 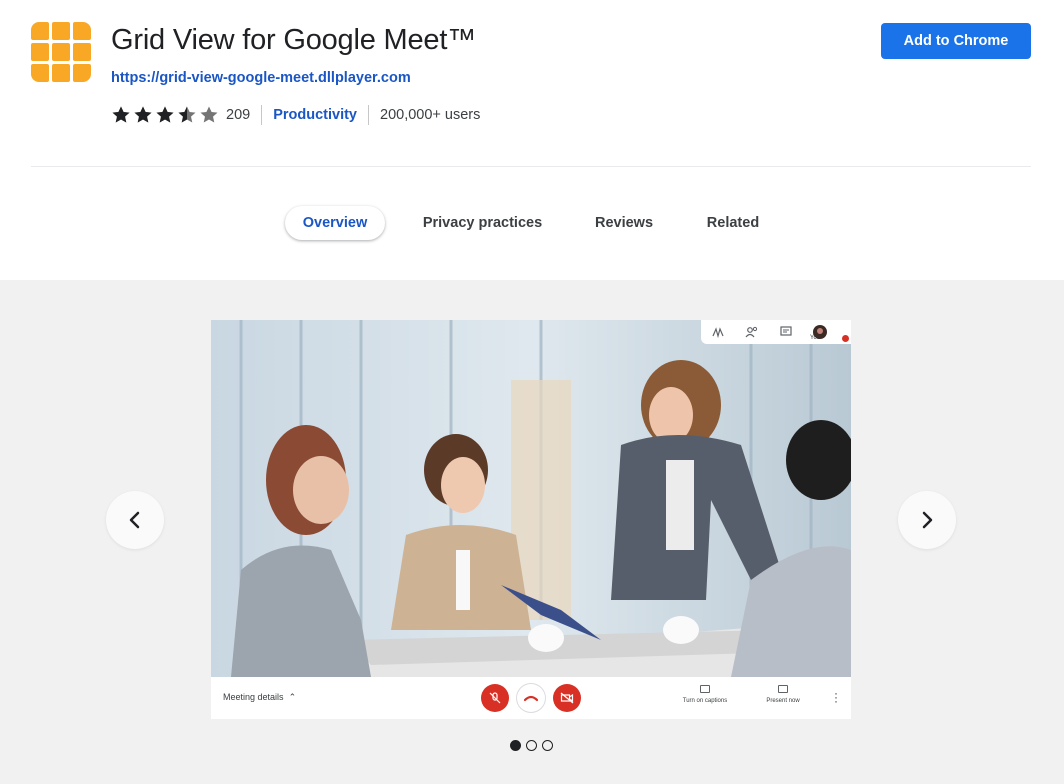 What do you see at coordinates (705, 694) in the screenshot?
I see `captions-button: Turn on captions` at bounding box center [705, 694].